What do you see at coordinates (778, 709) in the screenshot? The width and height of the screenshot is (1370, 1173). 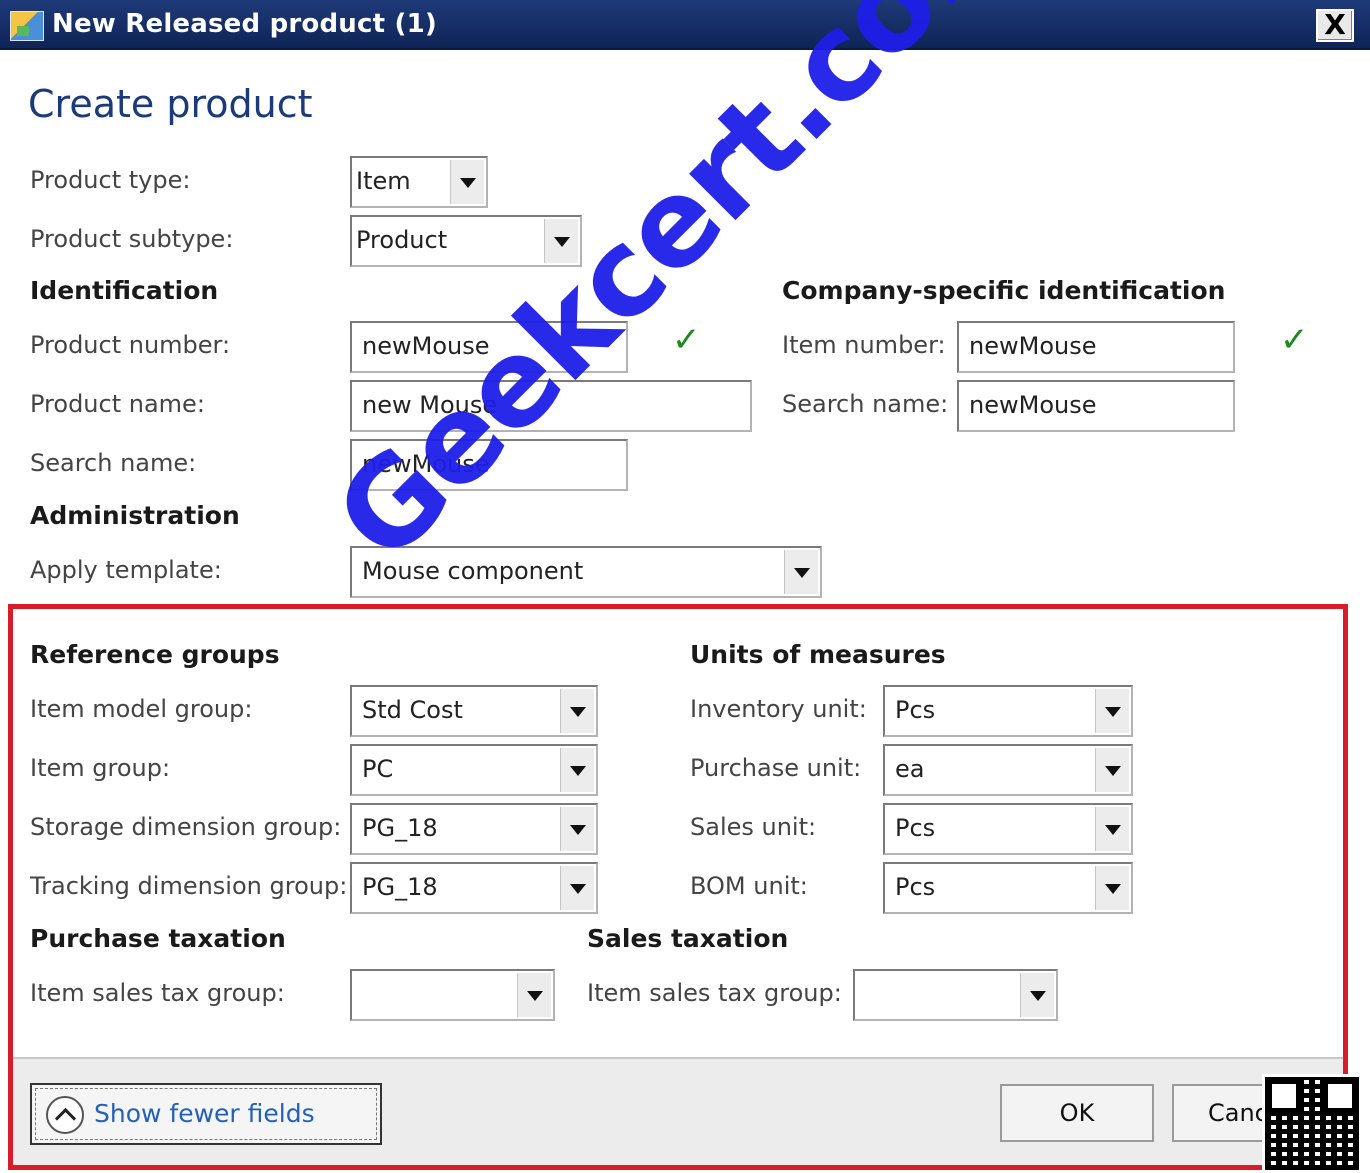 I see `inventory-unit-label: Inventory unit:` at bounding box center [778, 709].